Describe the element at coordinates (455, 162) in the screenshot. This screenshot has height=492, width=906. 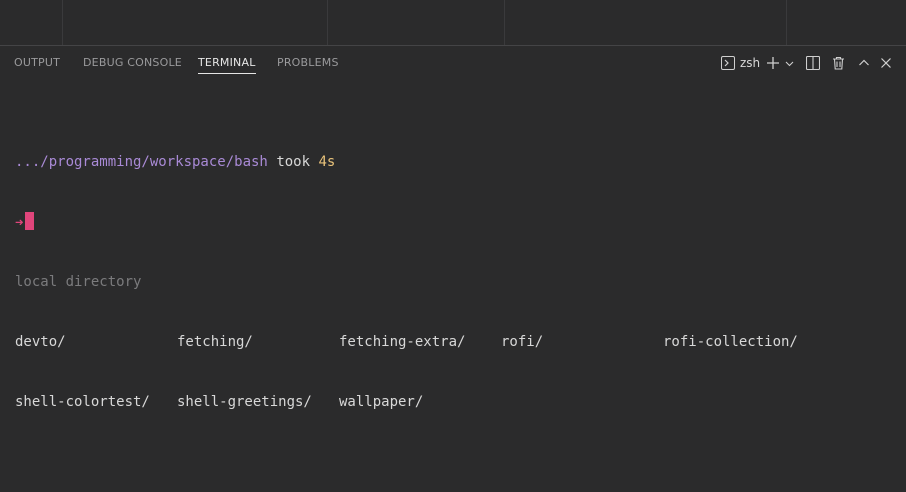
I see `prompt-line: .../programming/workspace/bash took 4s` at that location.